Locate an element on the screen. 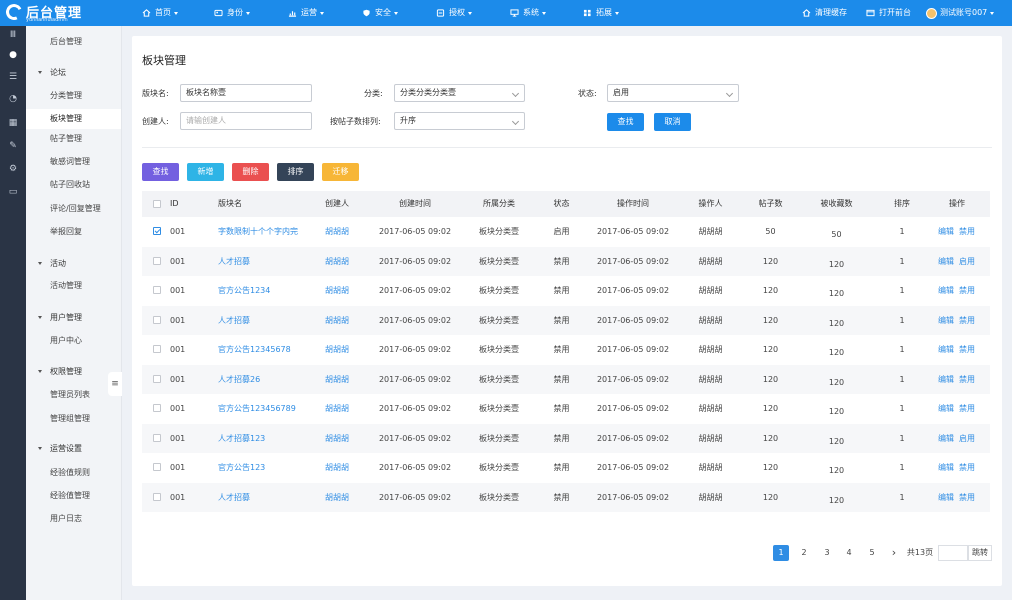 The height and width of the screenshot is (600, 1012). list-icon: ☰ is located at coordinates (13, 77).